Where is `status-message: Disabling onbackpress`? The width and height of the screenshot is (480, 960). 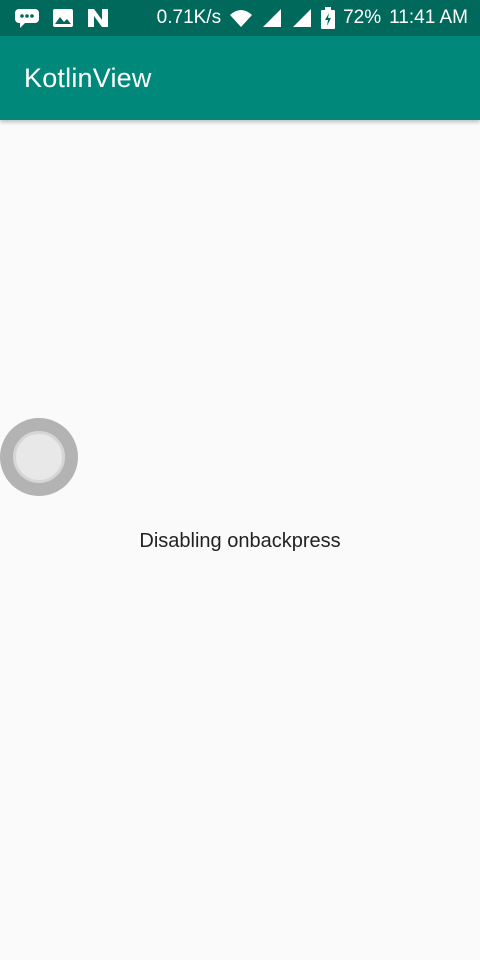
status-message: Disabling onbackpress is located at coordinates (240, 541).